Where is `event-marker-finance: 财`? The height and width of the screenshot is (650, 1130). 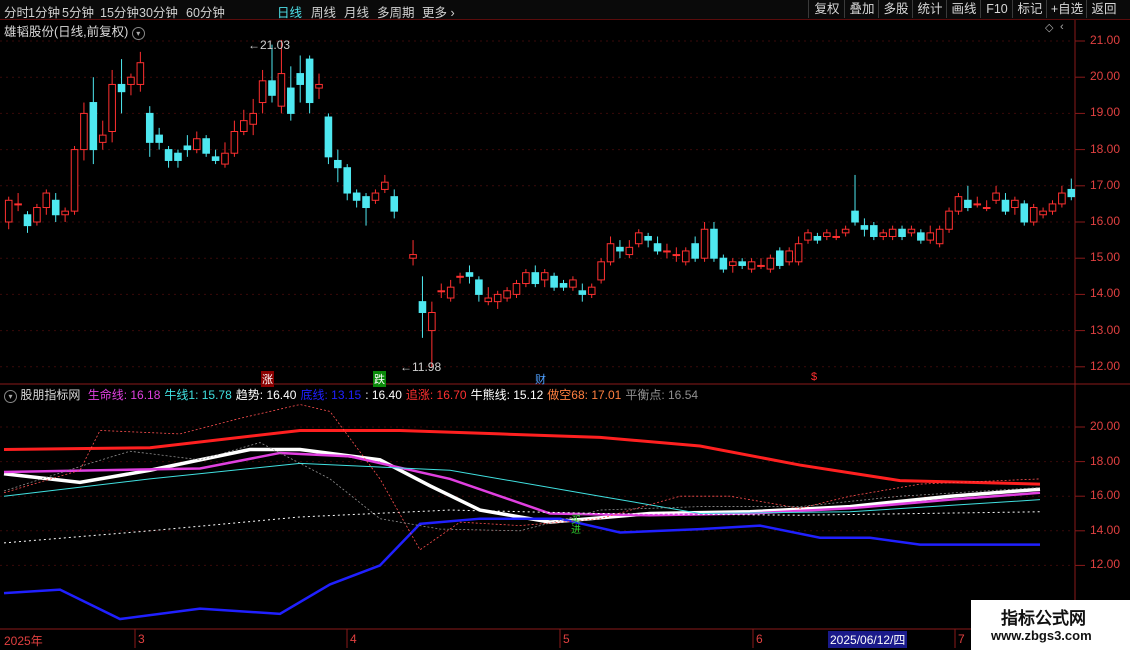 event-marker-finance: 财 is located at coordinates (540, 379).